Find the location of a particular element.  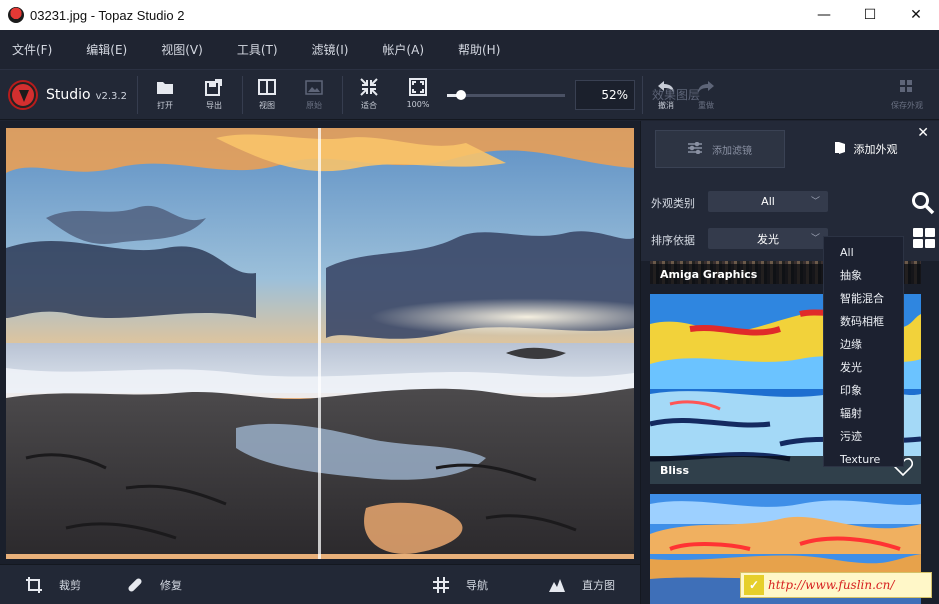

image-icon is located at coordinates (314, 87).